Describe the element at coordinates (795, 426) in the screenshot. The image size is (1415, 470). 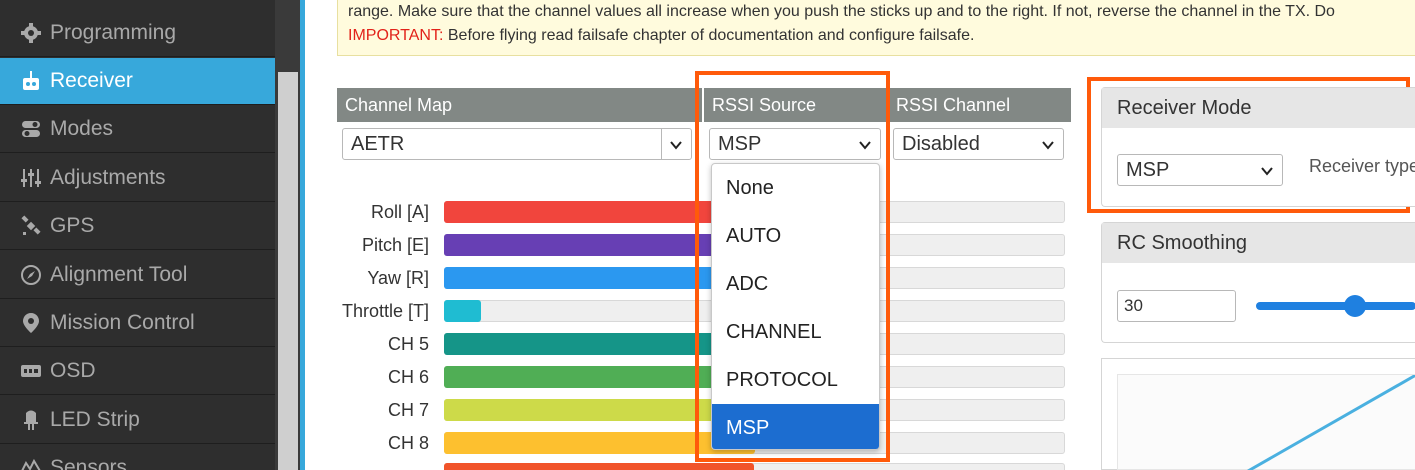
I see `dropdown-option-msp: MSP` at that location.